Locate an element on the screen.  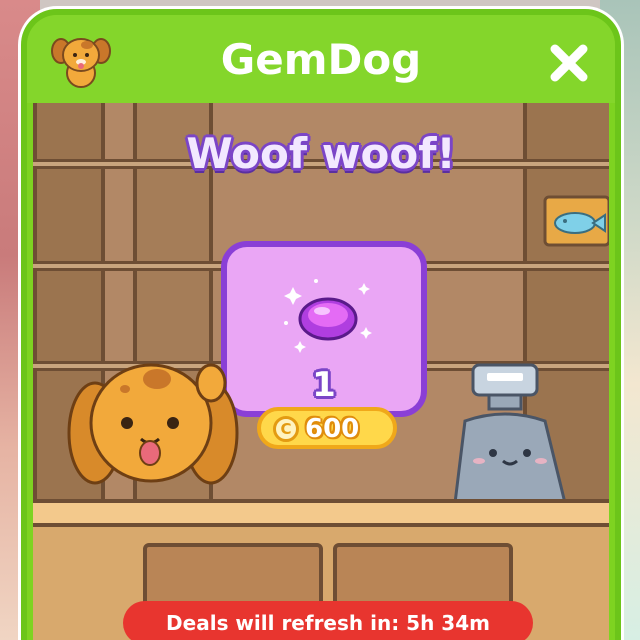
cash-register is located at coordinates (510, 433).